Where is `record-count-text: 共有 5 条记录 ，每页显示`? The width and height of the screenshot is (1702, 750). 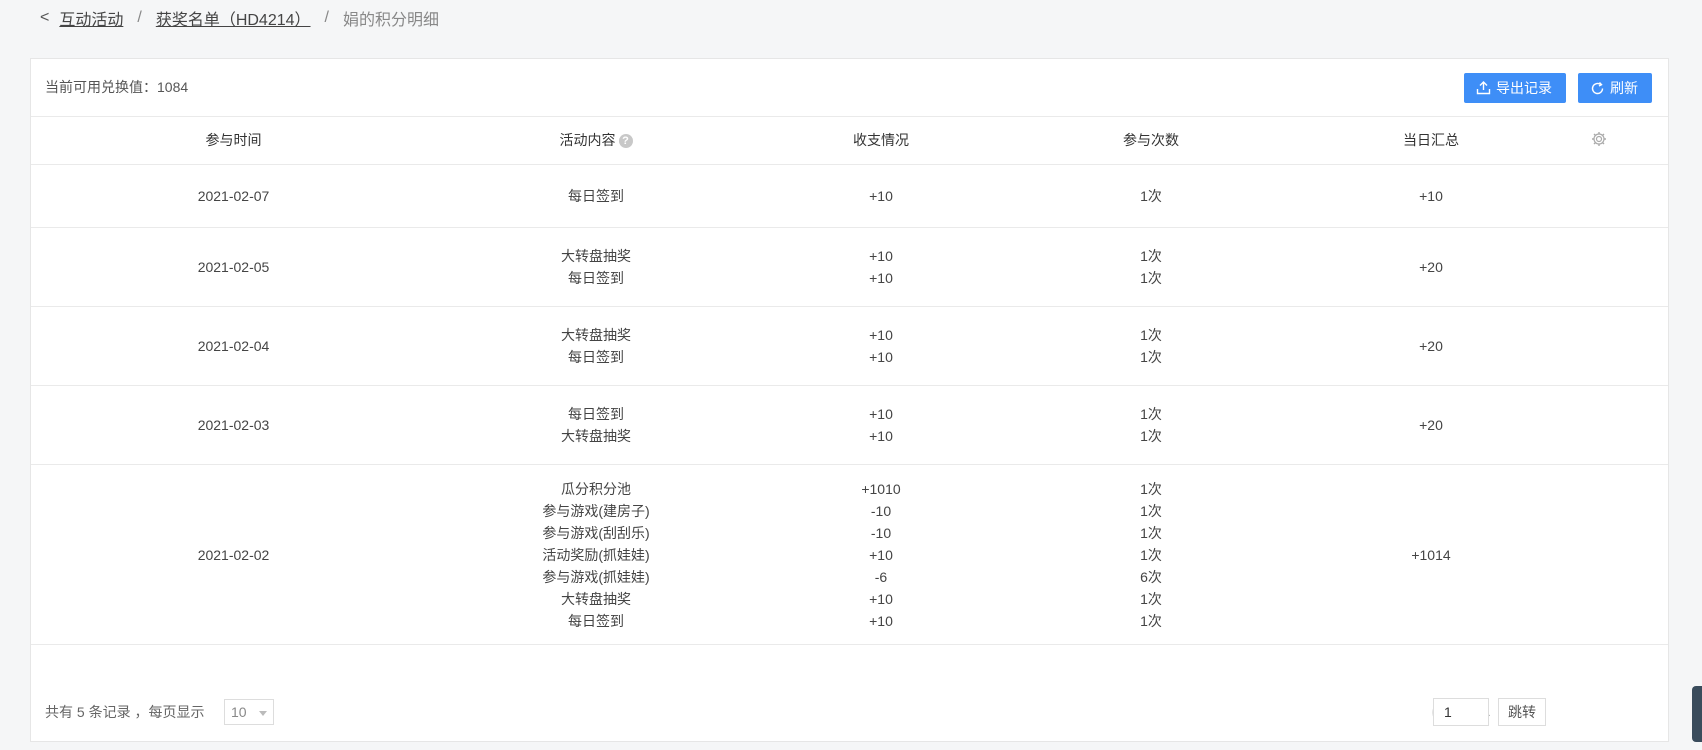 record-count-text: 共有 5 条记录 ，每页显示 is located at coordinates (125, 712).